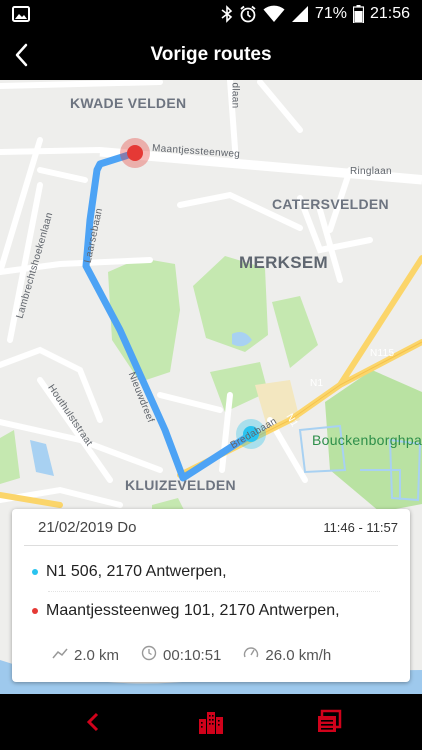  I want to click on clock-time: 21:56, so click(389, 13).